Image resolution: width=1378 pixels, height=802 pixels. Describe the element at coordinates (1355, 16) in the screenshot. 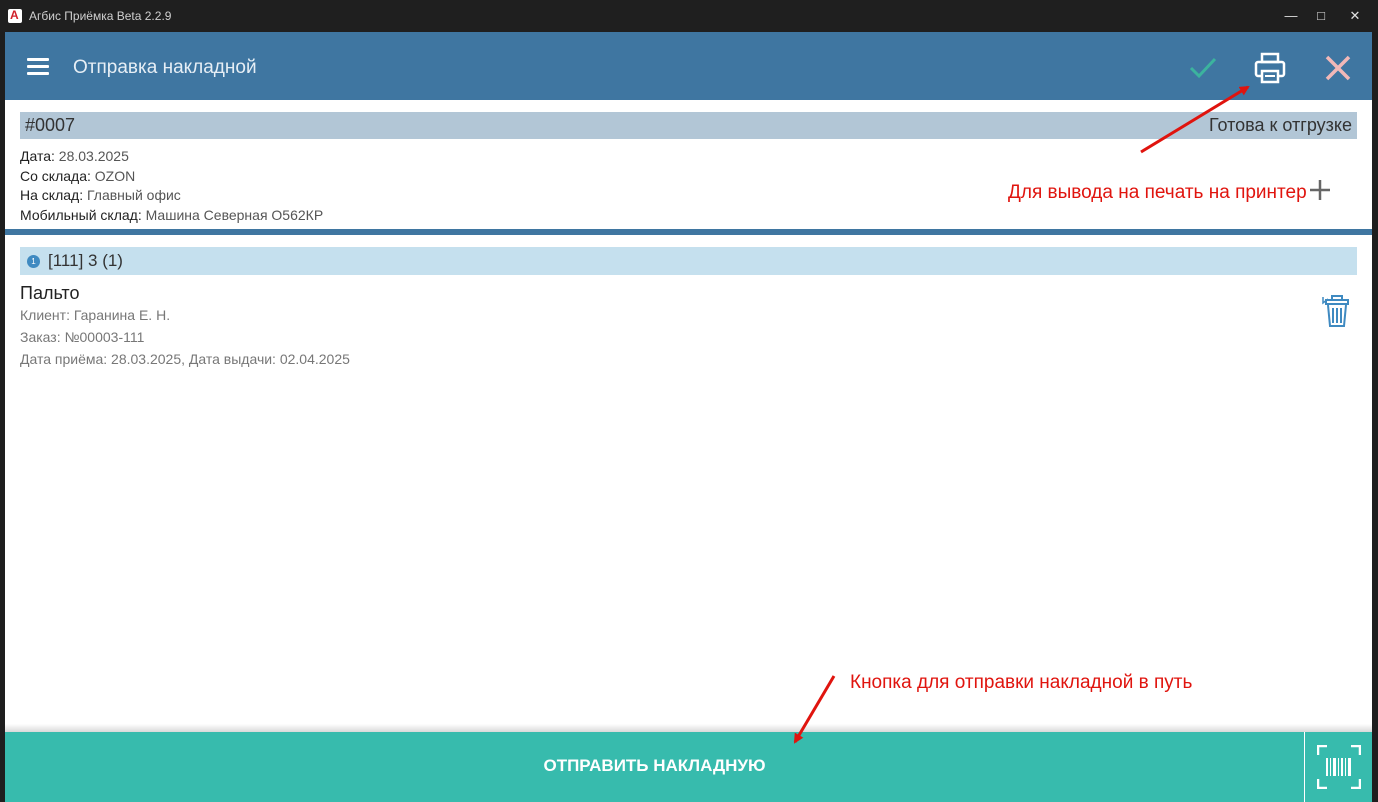

I see `window-close-button: ✕` at that location.